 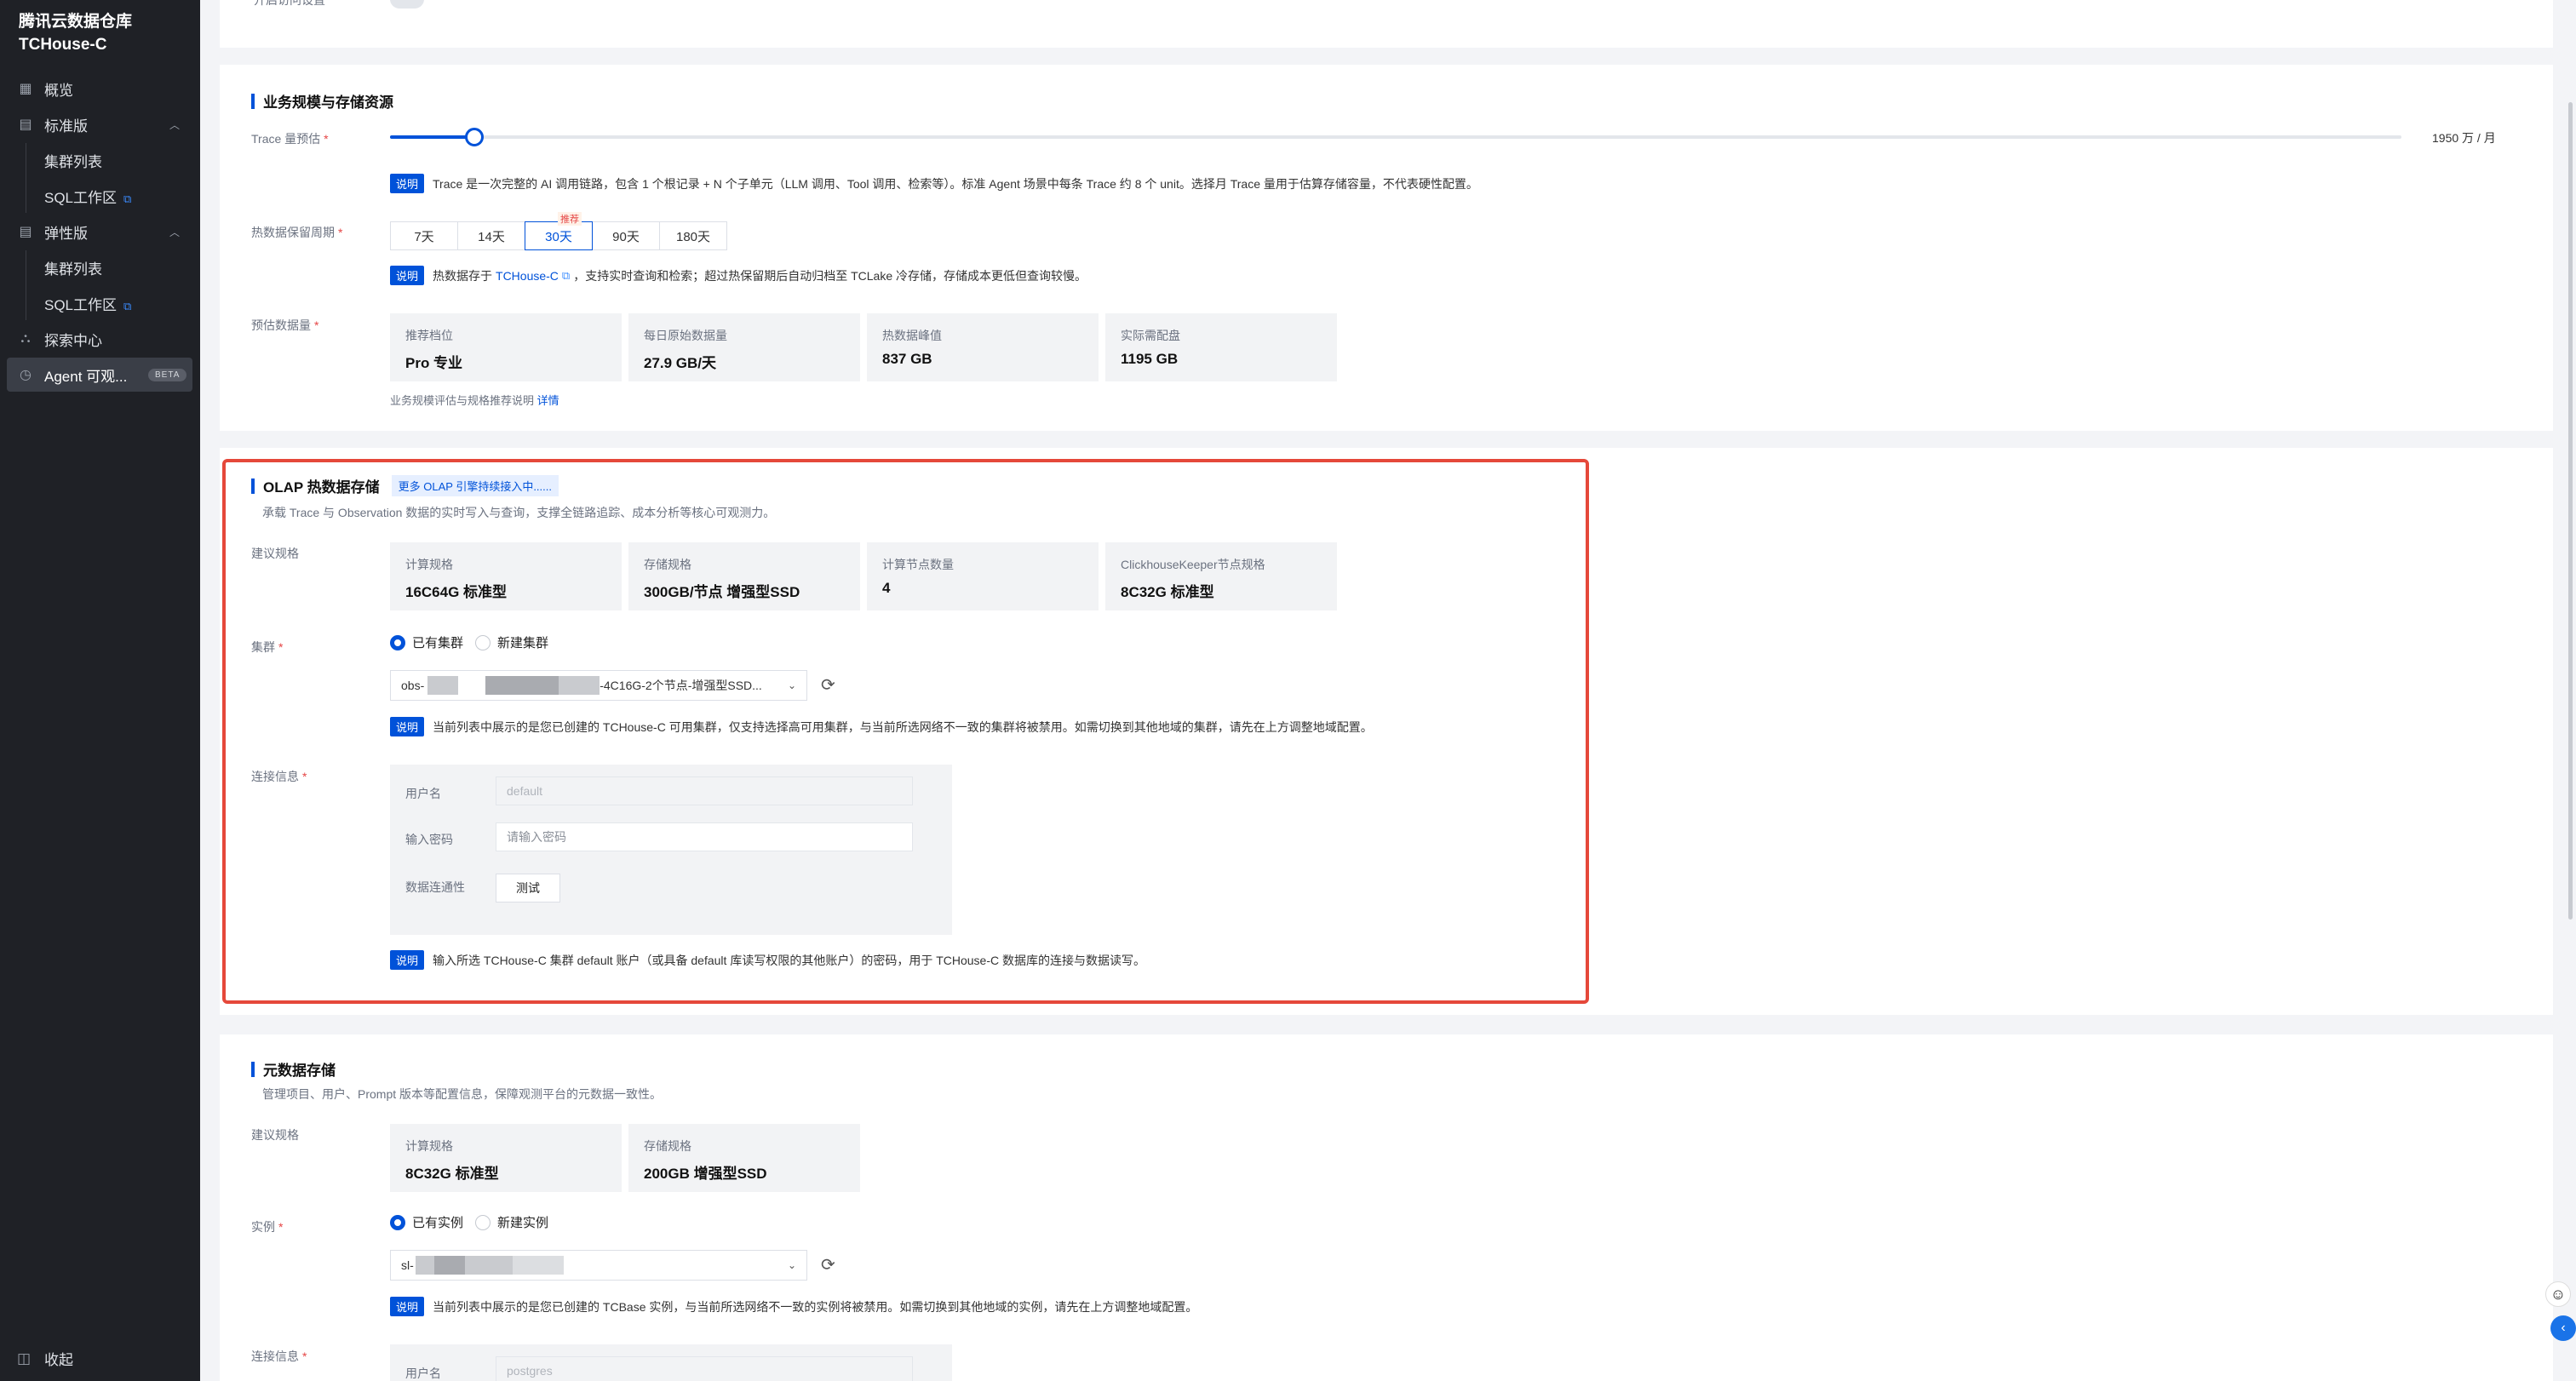 What do you see at coordinates (432, 137) in the screenshot?
I see `trace-slider-fill` at bounding box center [432, 137].